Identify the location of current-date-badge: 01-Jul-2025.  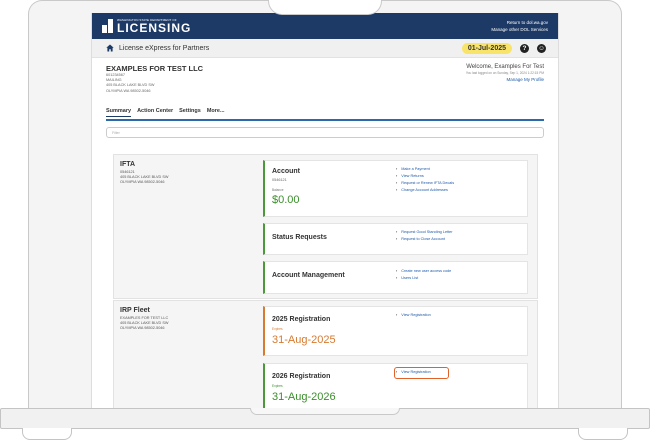
(486, 48).